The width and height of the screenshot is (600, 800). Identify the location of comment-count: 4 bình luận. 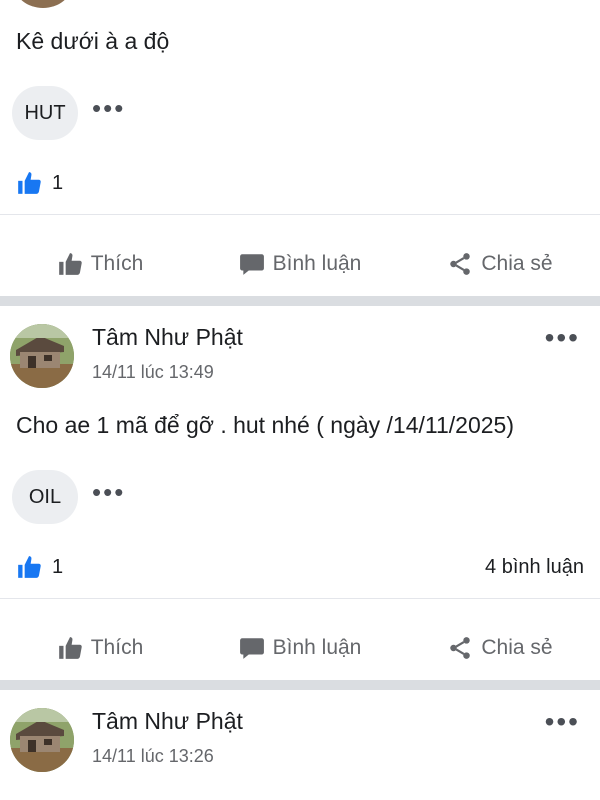
(534, 567).